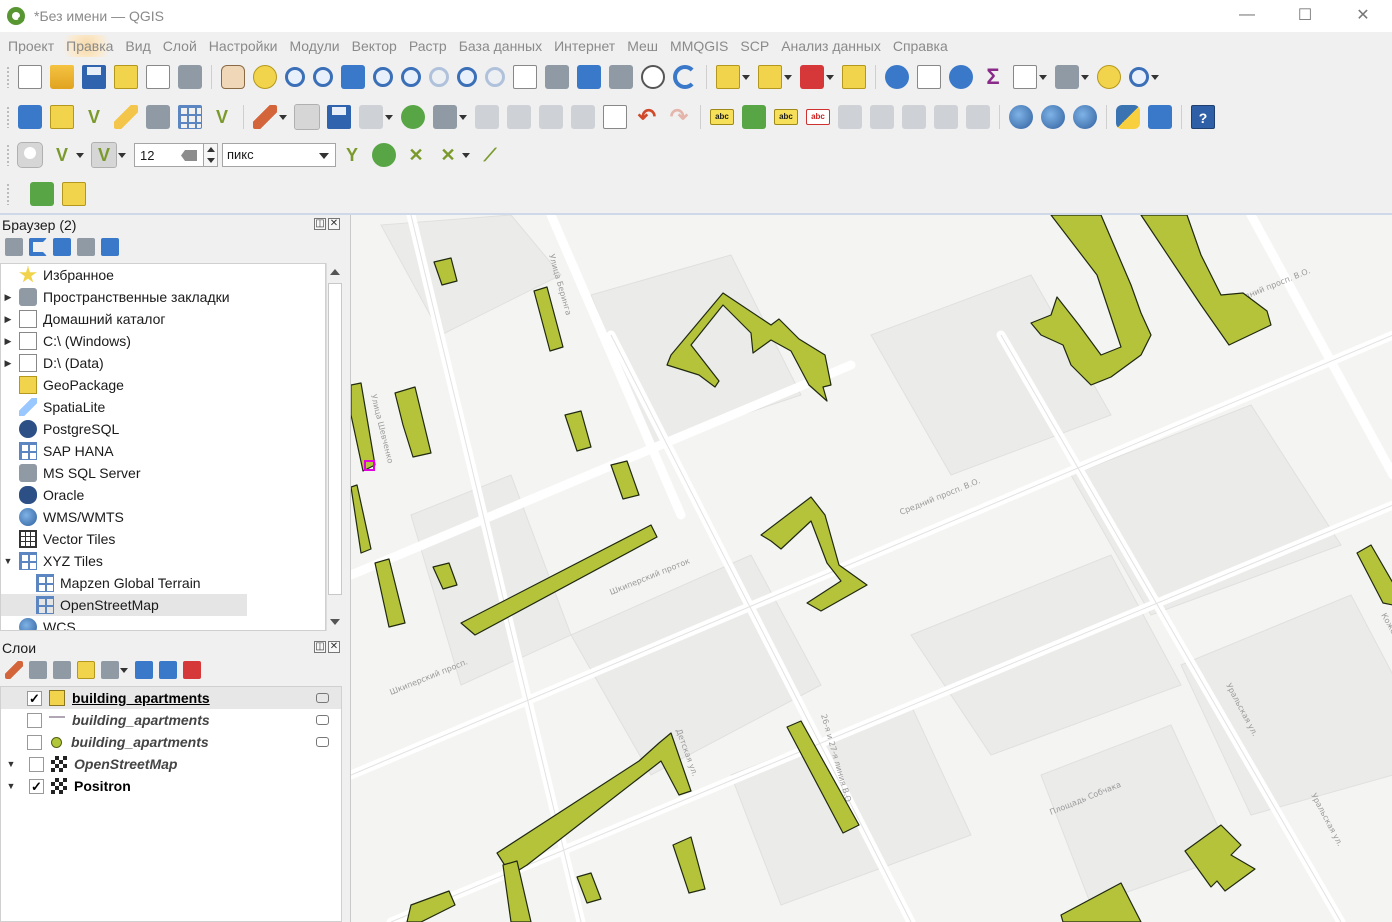 The width and height of the screenshot is (1392, 922). I want to click on zoom-native-icon, so click(439, 77).